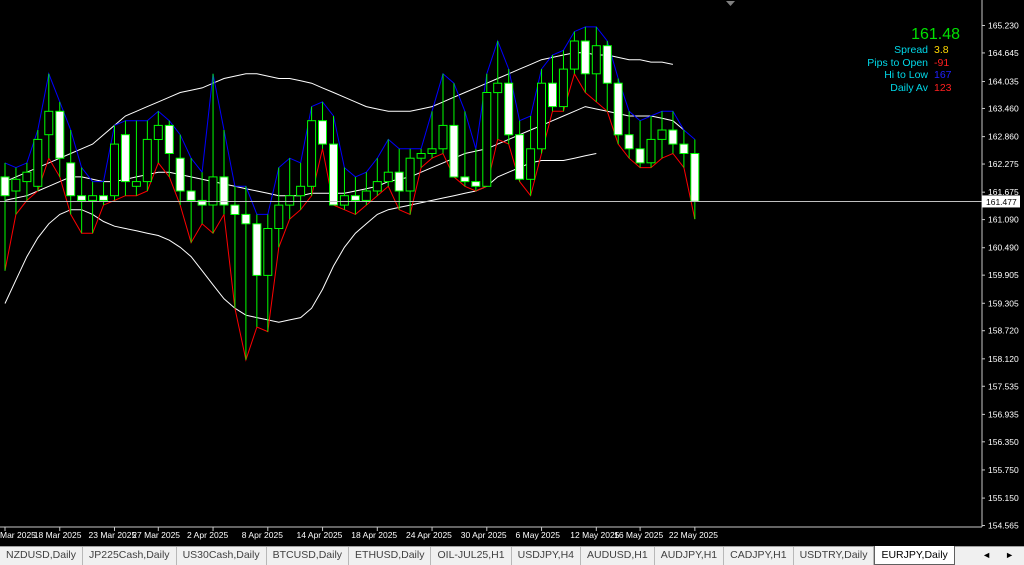 Image resolution: width=1024 pixels, height=565 pixels. What do you see at coordinates (913, 63) in the screenshot?
I see `info-row-pips-to-open: Pips to Open -91` at bounding box center [913, 63].